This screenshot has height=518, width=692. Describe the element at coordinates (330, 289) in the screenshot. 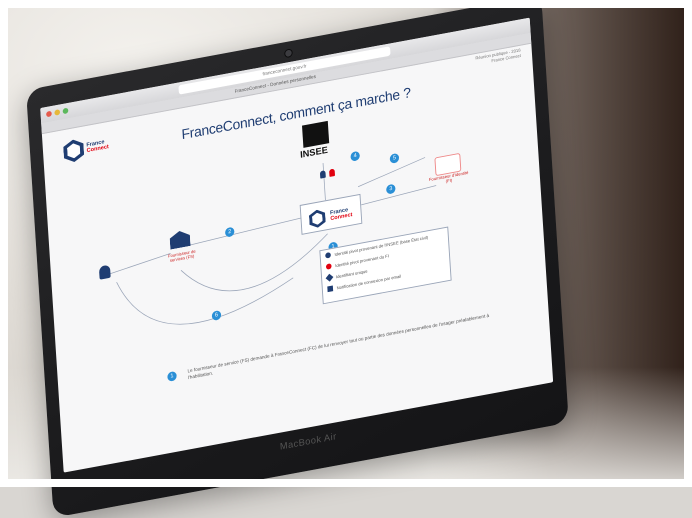

I see `envelope-icon` at that location.